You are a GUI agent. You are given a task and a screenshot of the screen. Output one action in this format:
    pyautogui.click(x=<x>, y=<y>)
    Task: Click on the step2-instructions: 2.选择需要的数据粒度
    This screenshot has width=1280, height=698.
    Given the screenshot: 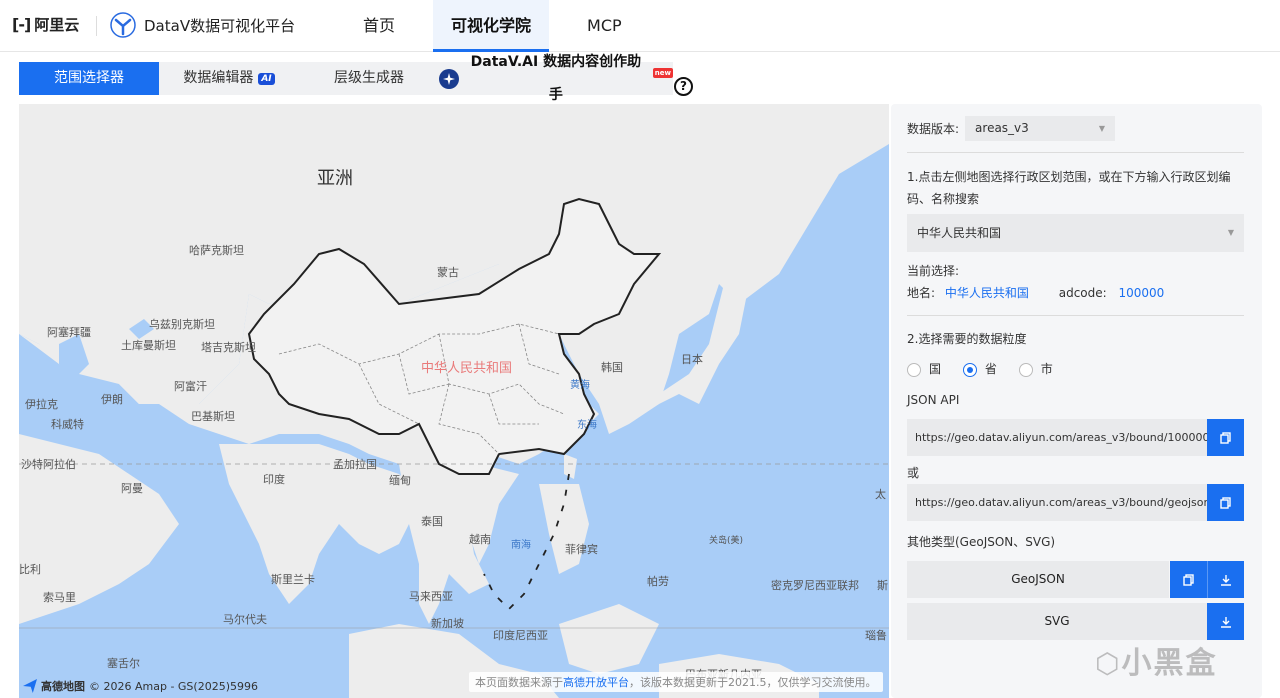 What is the action you would take?
    pyautogui.click(x=967, y=339)
    